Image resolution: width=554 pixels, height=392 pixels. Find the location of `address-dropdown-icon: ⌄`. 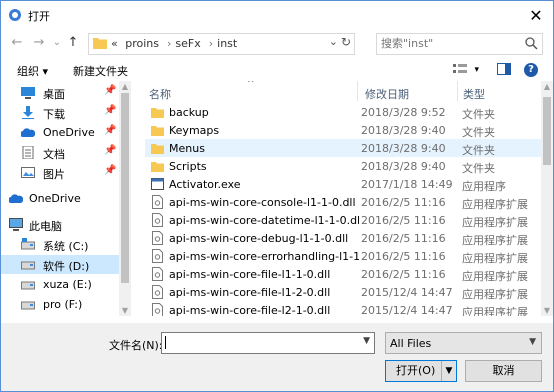

address-dropdown-icon: ⌄ is located at coordinates (333, 41).